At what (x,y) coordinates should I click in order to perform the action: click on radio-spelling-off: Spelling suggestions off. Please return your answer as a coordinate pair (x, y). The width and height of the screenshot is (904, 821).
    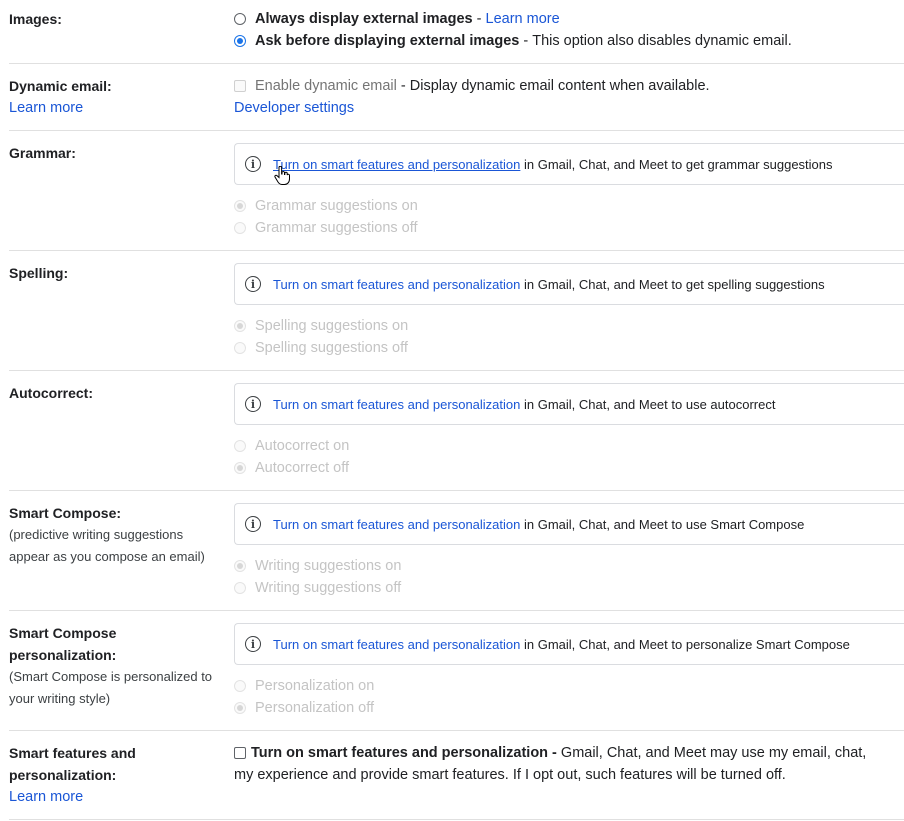
    Looking at the image, I should click on (569, 348).